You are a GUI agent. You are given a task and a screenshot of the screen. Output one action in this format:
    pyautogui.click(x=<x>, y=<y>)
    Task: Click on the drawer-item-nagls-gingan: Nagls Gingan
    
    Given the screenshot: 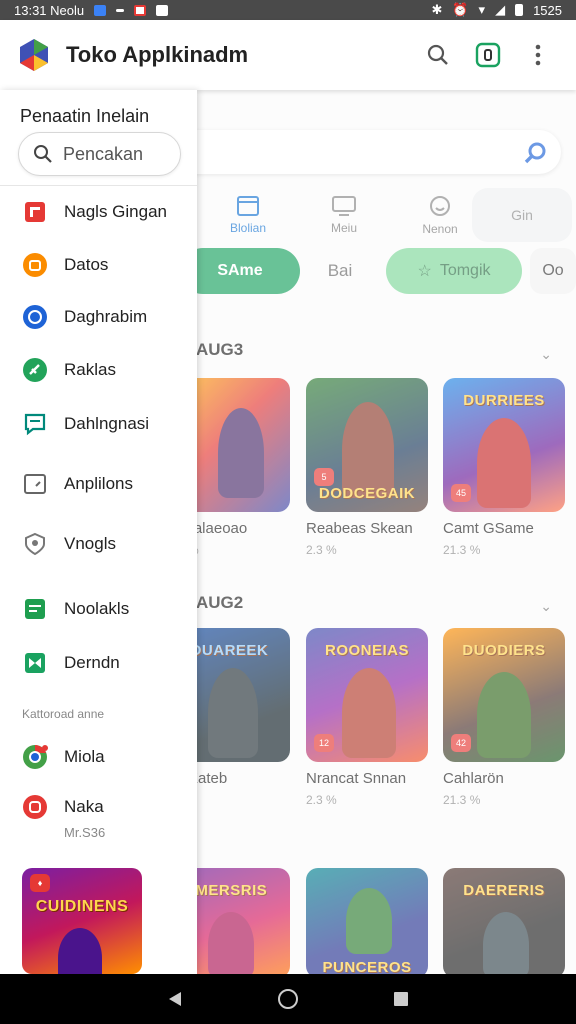 What is the action you would take?
    pyautogui.click(x=98, y=212)
    